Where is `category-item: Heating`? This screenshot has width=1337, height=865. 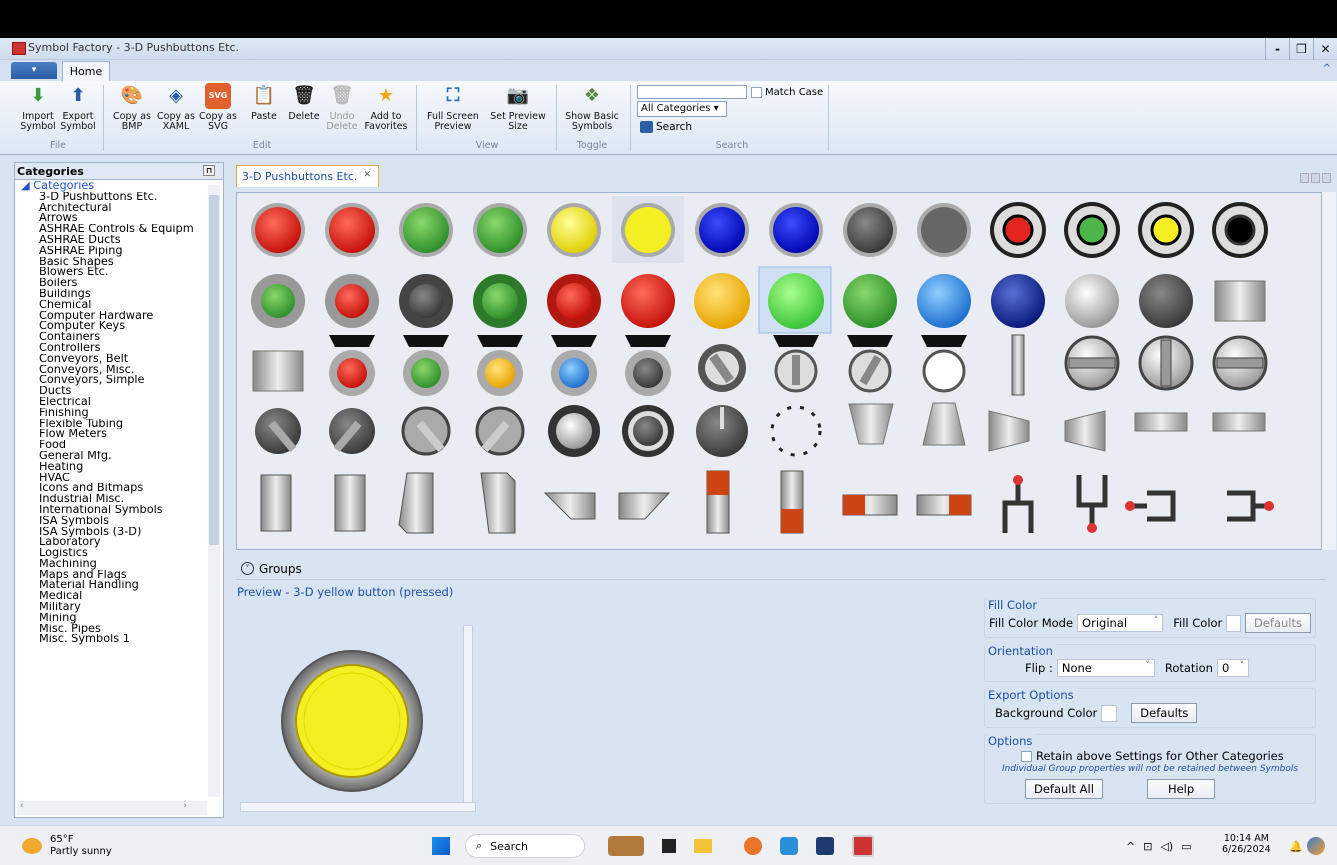
category-item: Heating is located at coordinates (110, 467).